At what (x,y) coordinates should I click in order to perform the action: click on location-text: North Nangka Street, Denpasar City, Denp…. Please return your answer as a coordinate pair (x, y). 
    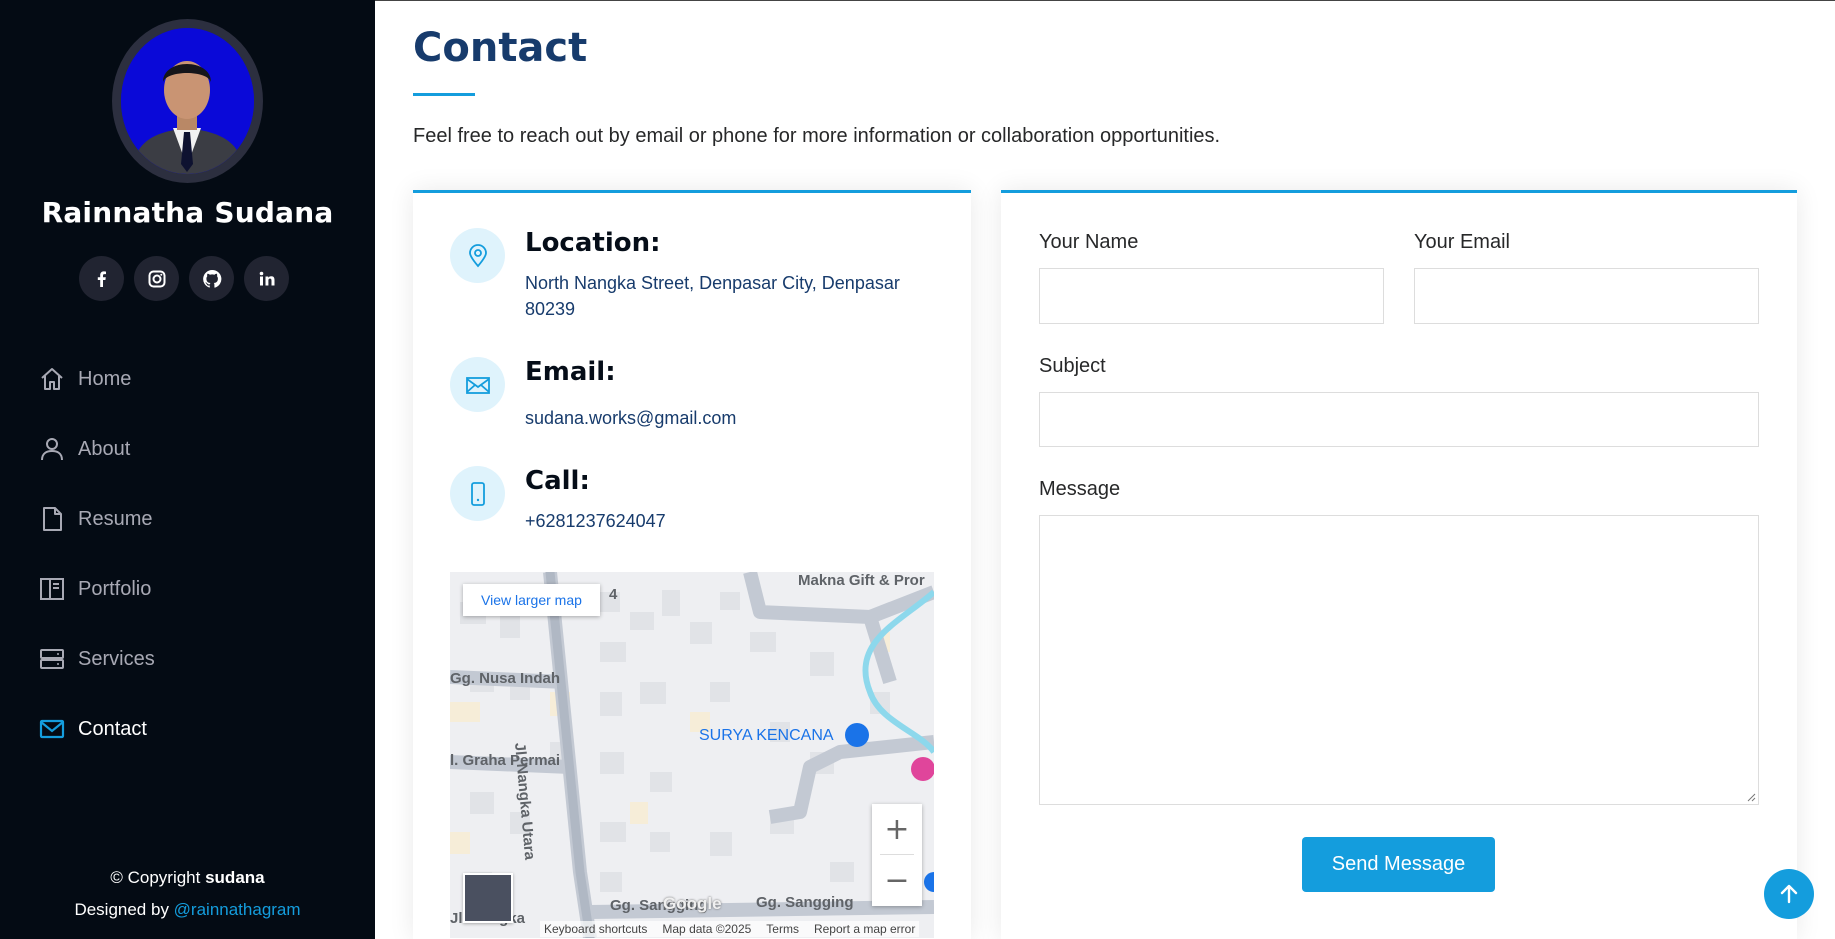
    Looking at the image, I should click on (712, 296).